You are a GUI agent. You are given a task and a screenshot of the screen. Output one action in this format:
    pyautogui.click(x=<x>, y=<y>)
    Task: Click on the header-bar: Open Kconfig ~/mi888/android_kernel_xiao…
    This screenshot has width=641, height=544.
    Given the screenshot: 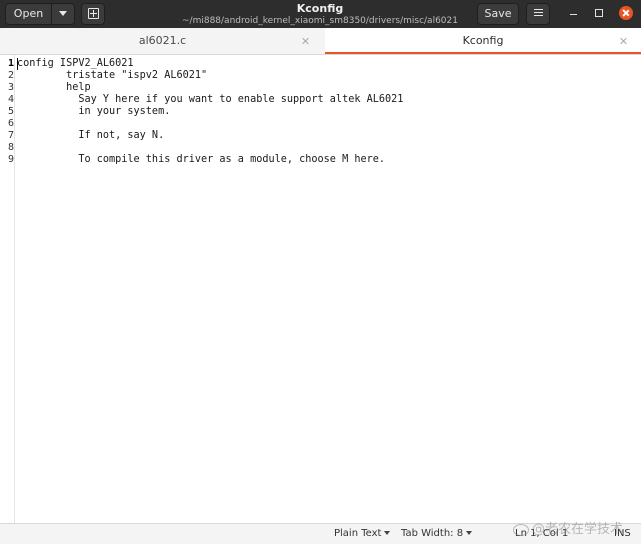 What is the action you would take?
    pyautogui.click(x=320, y=14)
    